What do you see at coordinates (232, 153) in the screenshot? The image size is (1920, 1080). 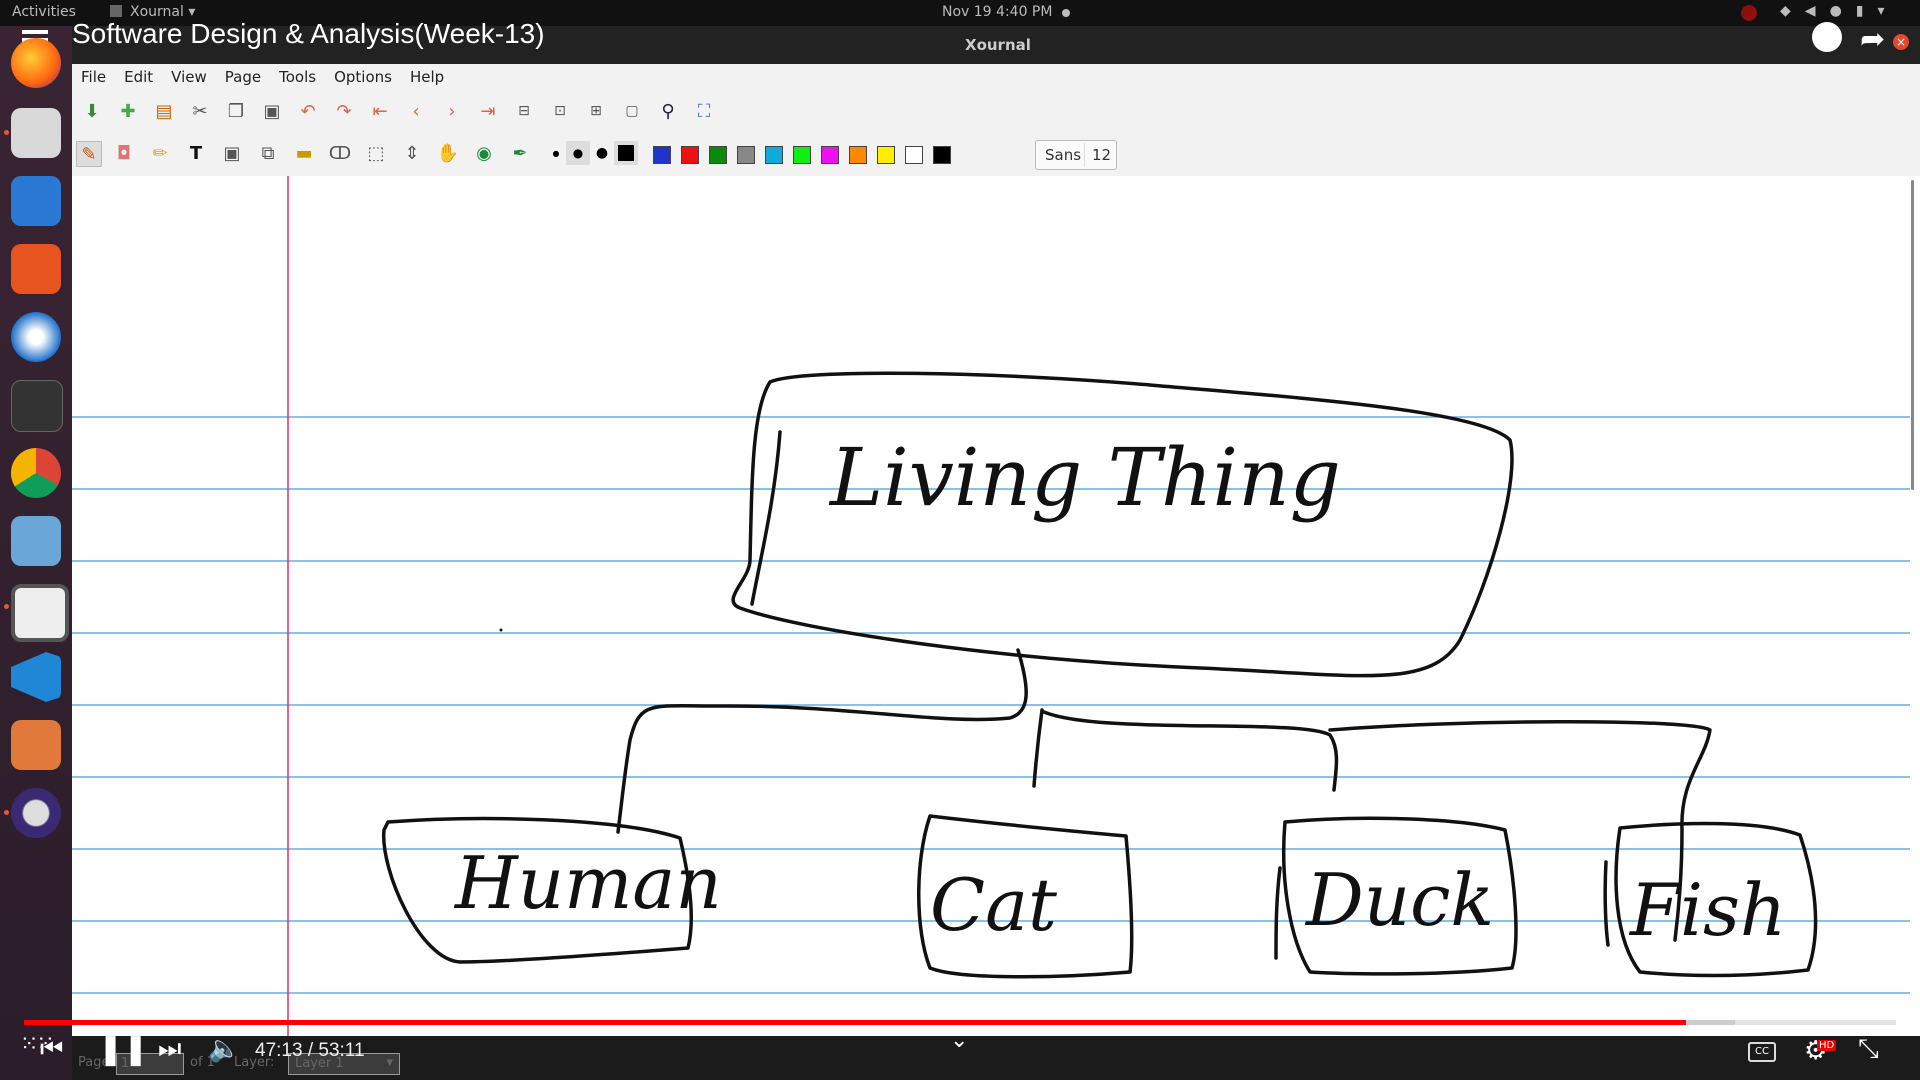 I see `image-tool-icon: ▣` at bounding box center [232, 153].